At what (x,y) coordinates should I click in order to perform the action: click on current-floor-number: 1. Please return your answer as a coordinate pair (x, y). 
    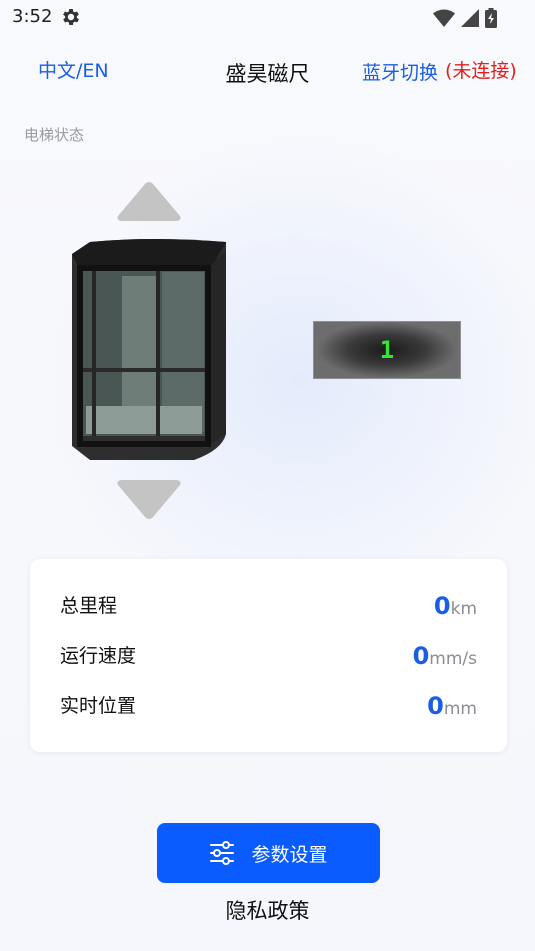
    Looking at the image, I should click on (387, 350).